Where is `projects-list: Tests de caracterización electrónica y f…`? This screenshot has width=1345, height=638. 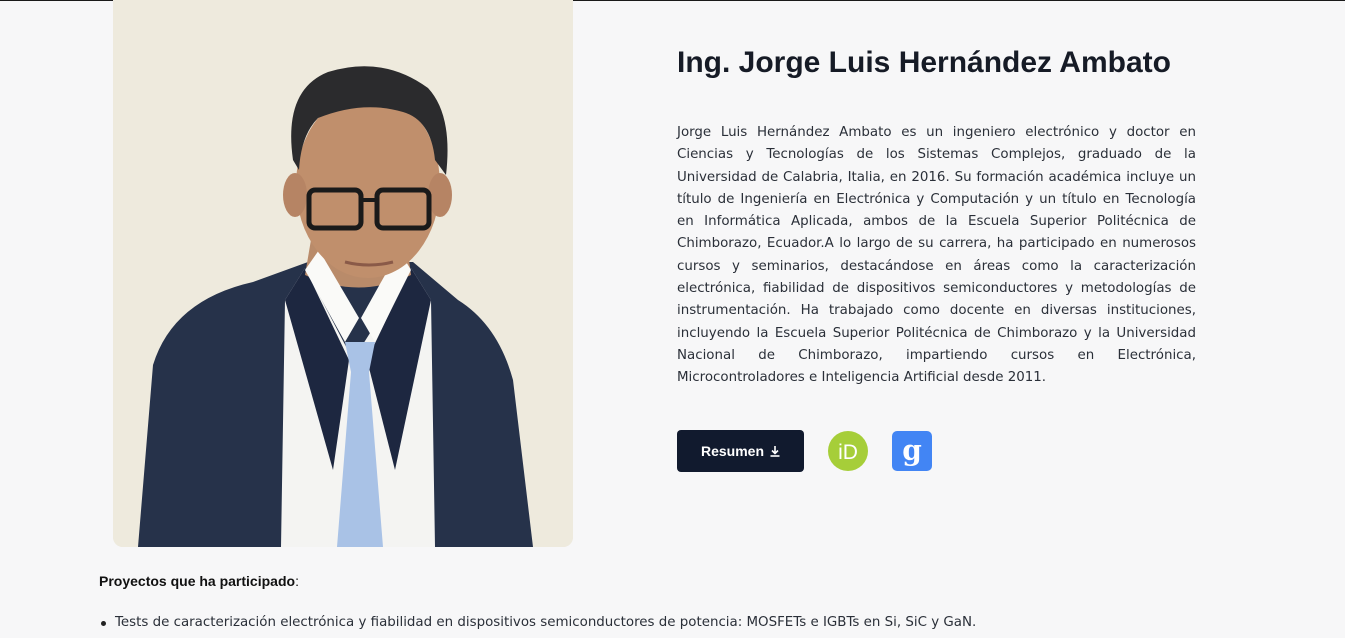 projects-list: Tests de caracterización electrónica y f… is located at coordinates (674, 623).